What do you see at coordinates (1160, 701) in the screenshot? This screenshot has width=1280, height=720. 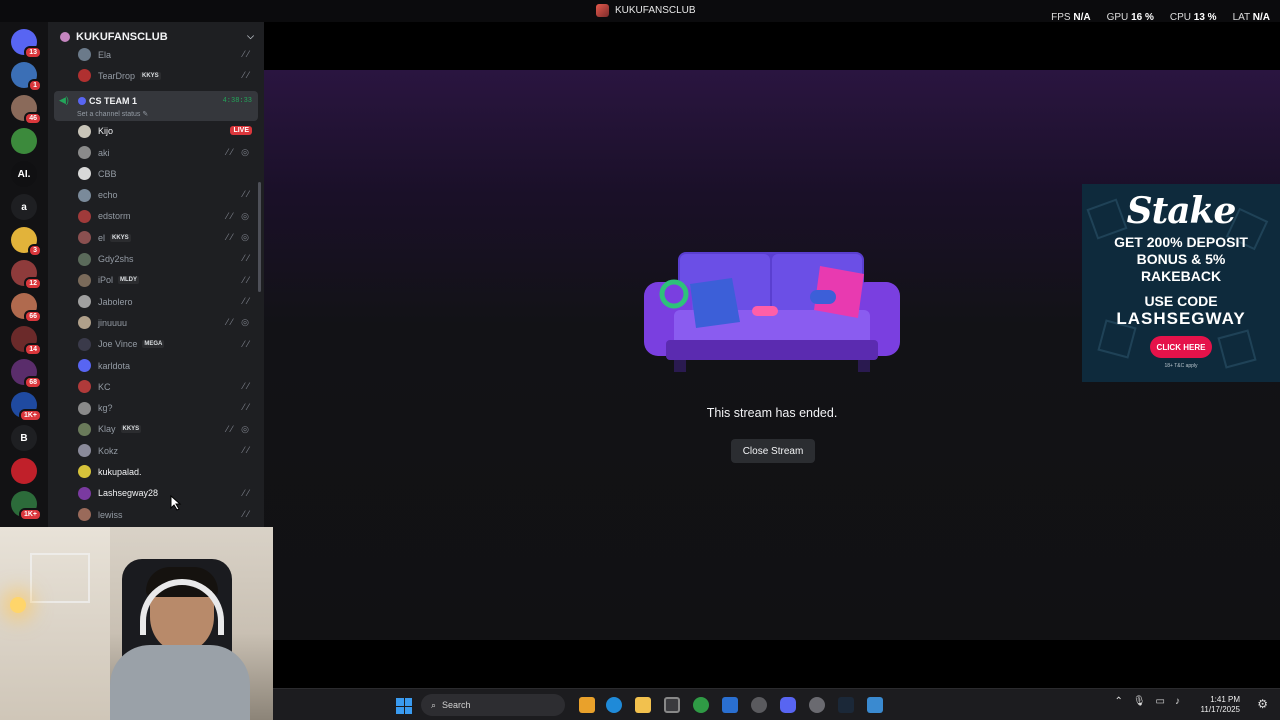 I see `network-icon: ▭` at bounding box center [1160, 701].